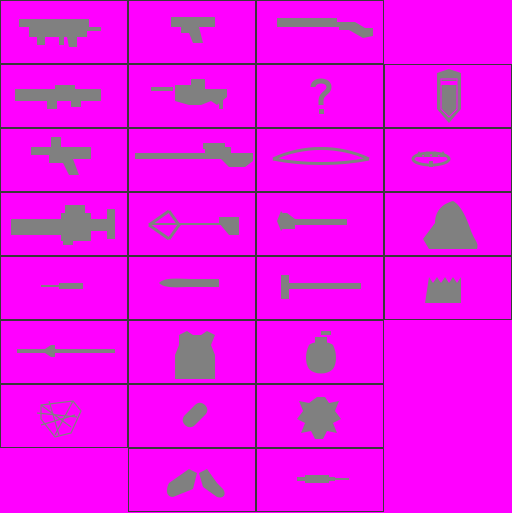 This screenshot has width=512, height=513. I want to click on shotgun-icon, so click(320, 32).